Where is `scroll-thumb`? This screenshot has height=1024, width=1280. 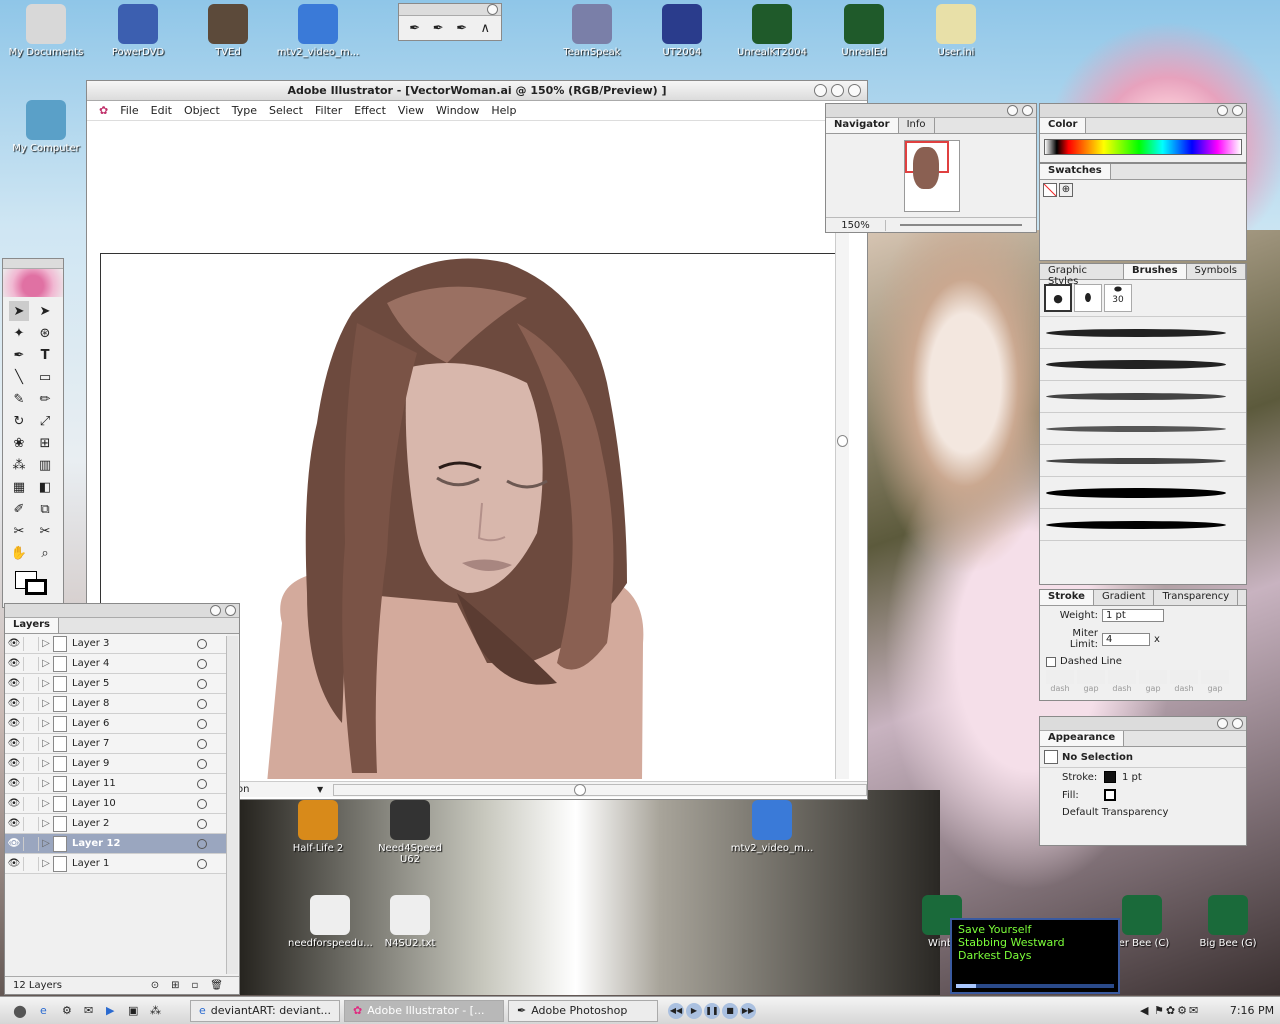 scroll-thumb is located at coordinates (842, 441).